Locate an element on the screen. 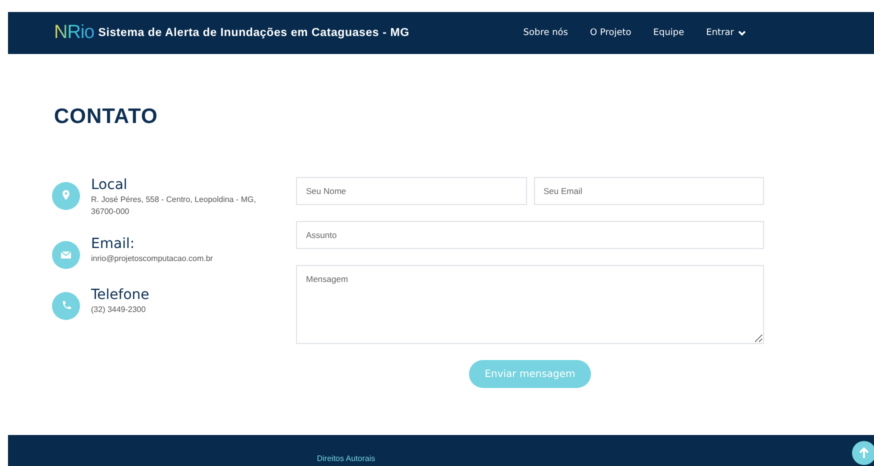 The height and width of the screenshot is (466, 874). subject-field: Assunto is located at coordinates (530, 235).